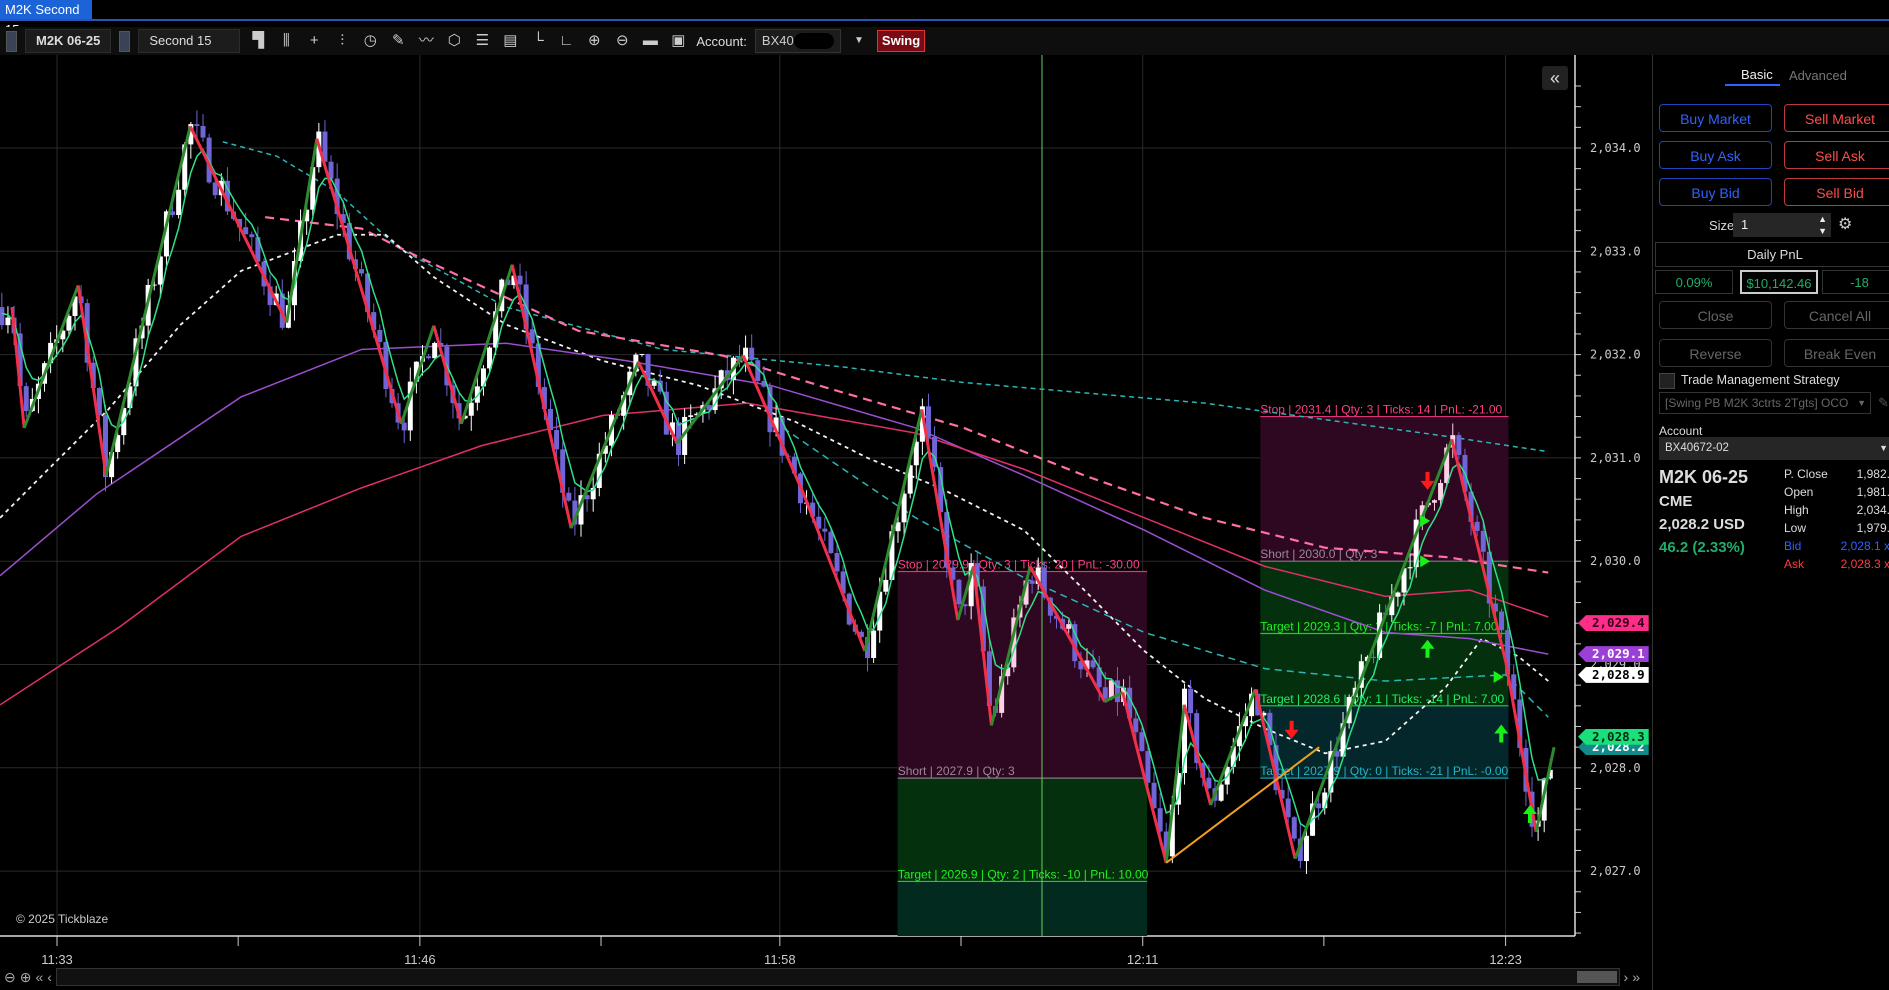 The image size is (1889, 990). I want to click on price-badge: 2,029.1, so click(1613, 654).